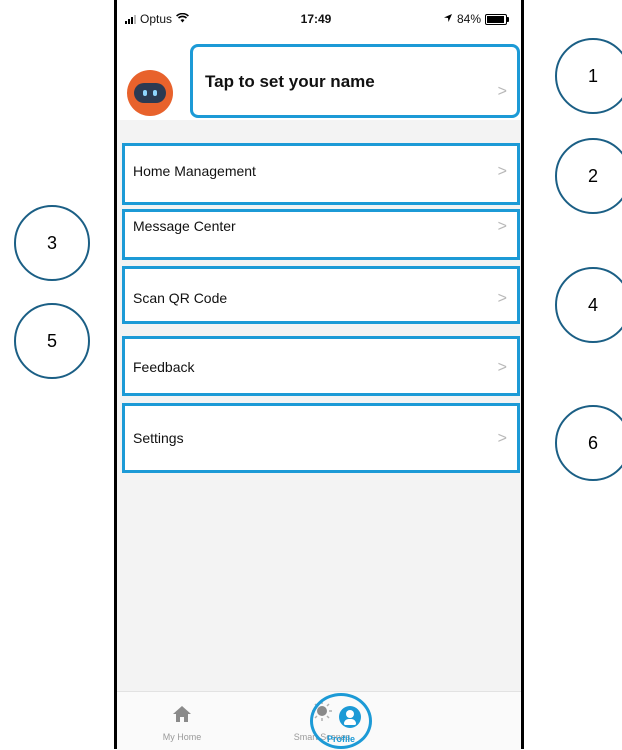 This screenshot has width=622, height=750. I want to click on menu-item-label: Feedback, so click(164, 367).